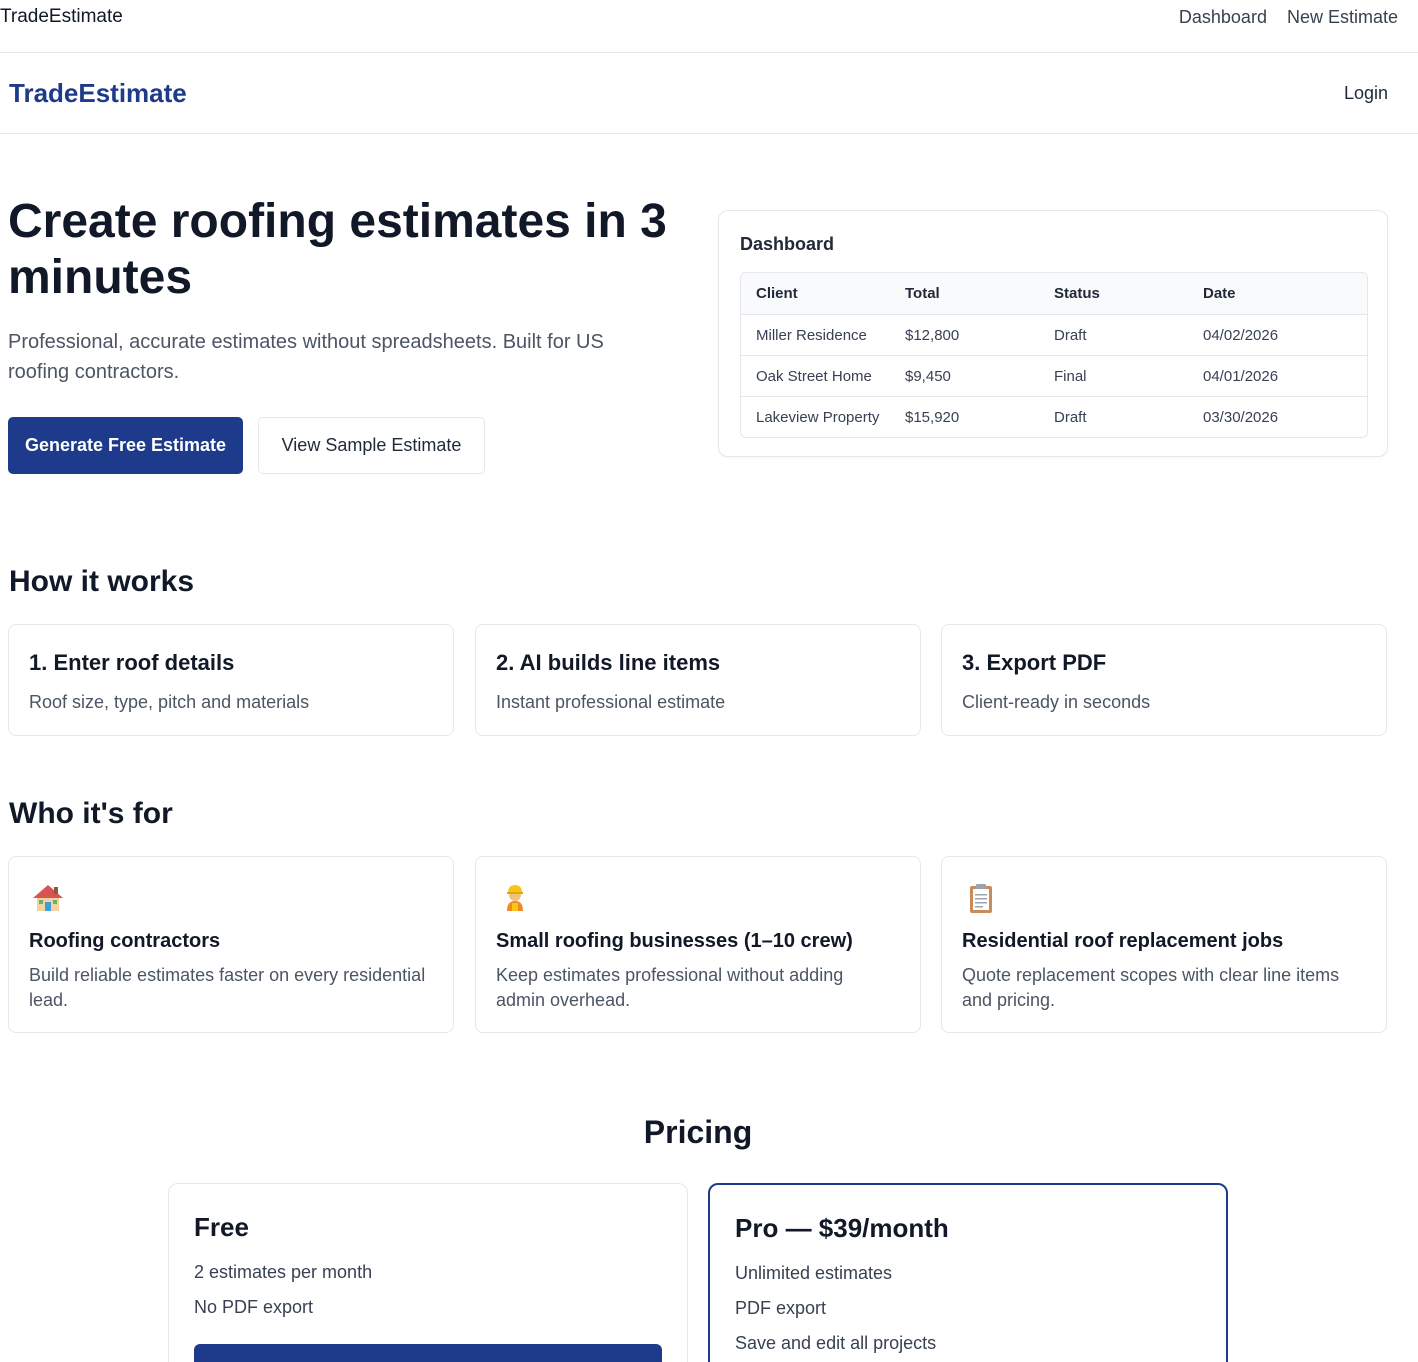 The width and height of the screenshot is (1418, 1362). I want to click on hero-title: Create roofing estimates in 3 minutes, so click(337, 249).